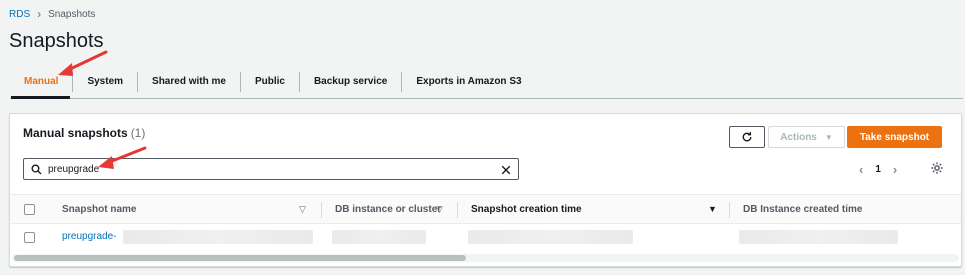  What do you see at coordinates (72, 14) in the screenshot?
I see `breadcrumb-current: Snapshots` at bounding box center [72, 14].